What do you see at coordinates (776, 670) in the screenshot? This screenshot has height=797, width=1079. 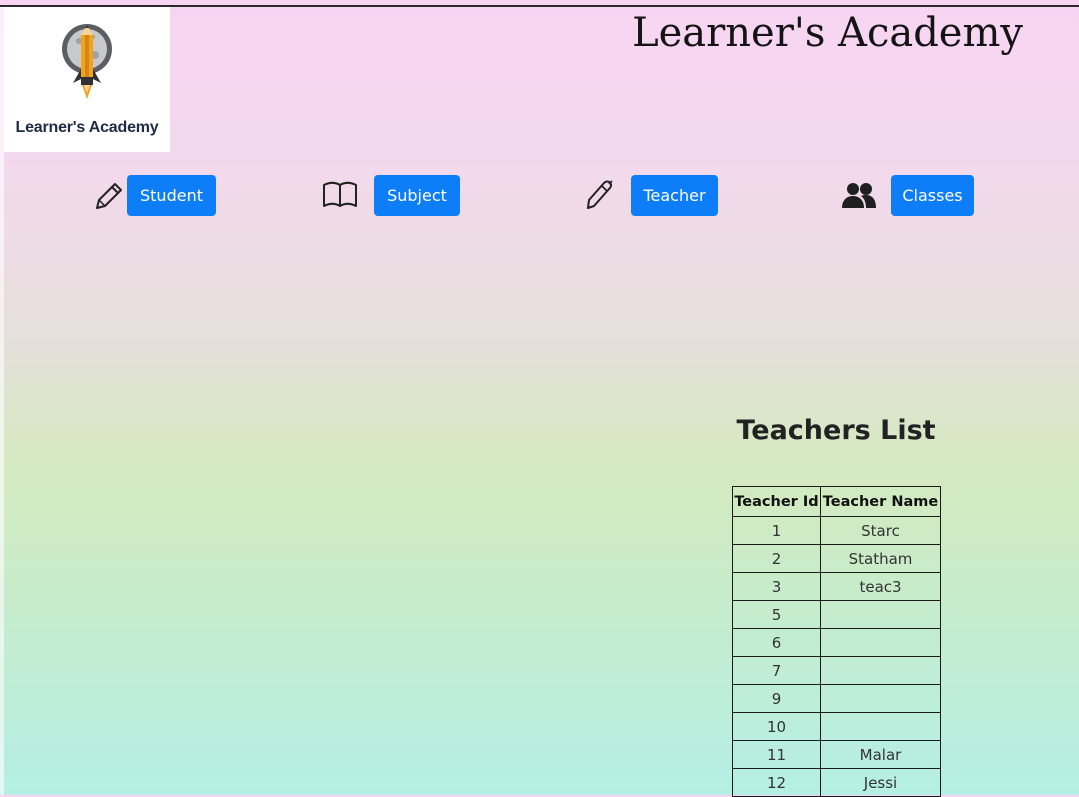 I see `teacher-id-cell: 7` at bounding box center [776, 670].